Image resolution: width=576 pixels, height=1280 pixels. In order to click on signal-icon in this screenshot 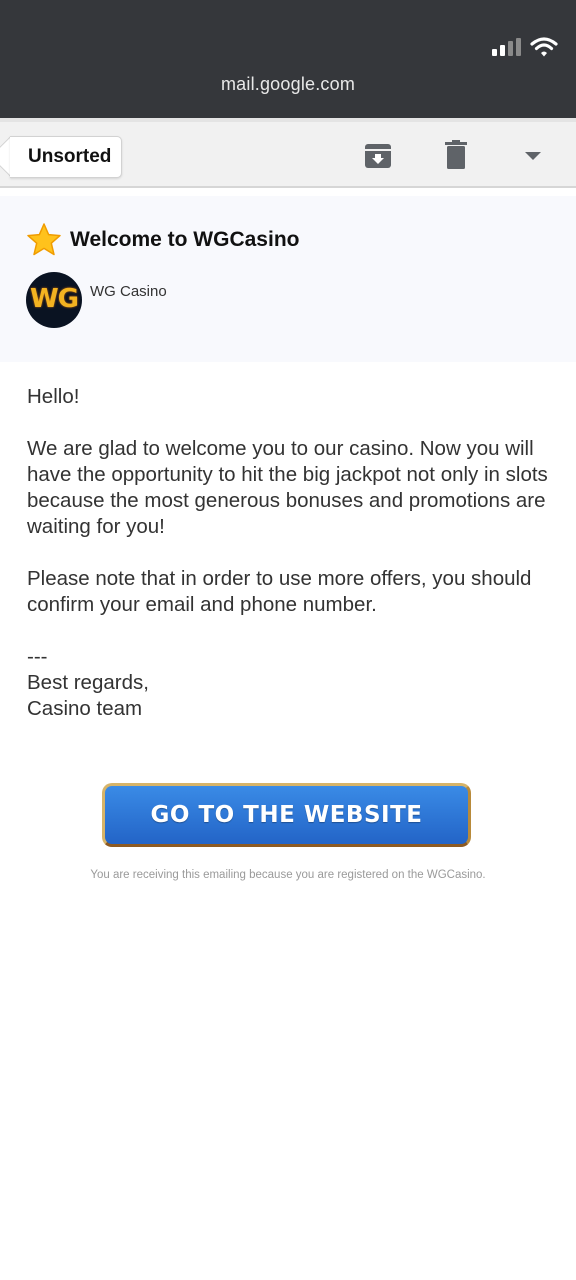, I will do `click(506, 47)`.